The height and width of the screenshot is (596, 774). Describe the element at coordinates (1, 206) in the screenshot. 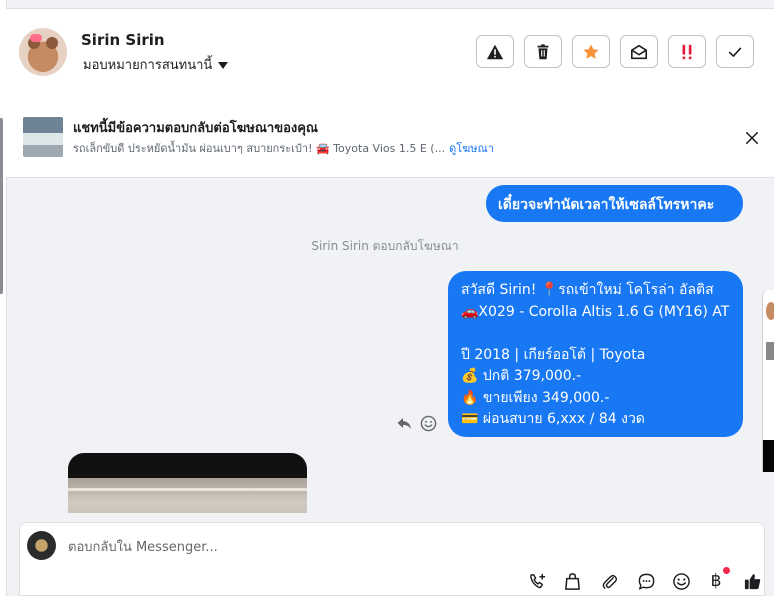

I see `scrollbar-thumb` at that location.